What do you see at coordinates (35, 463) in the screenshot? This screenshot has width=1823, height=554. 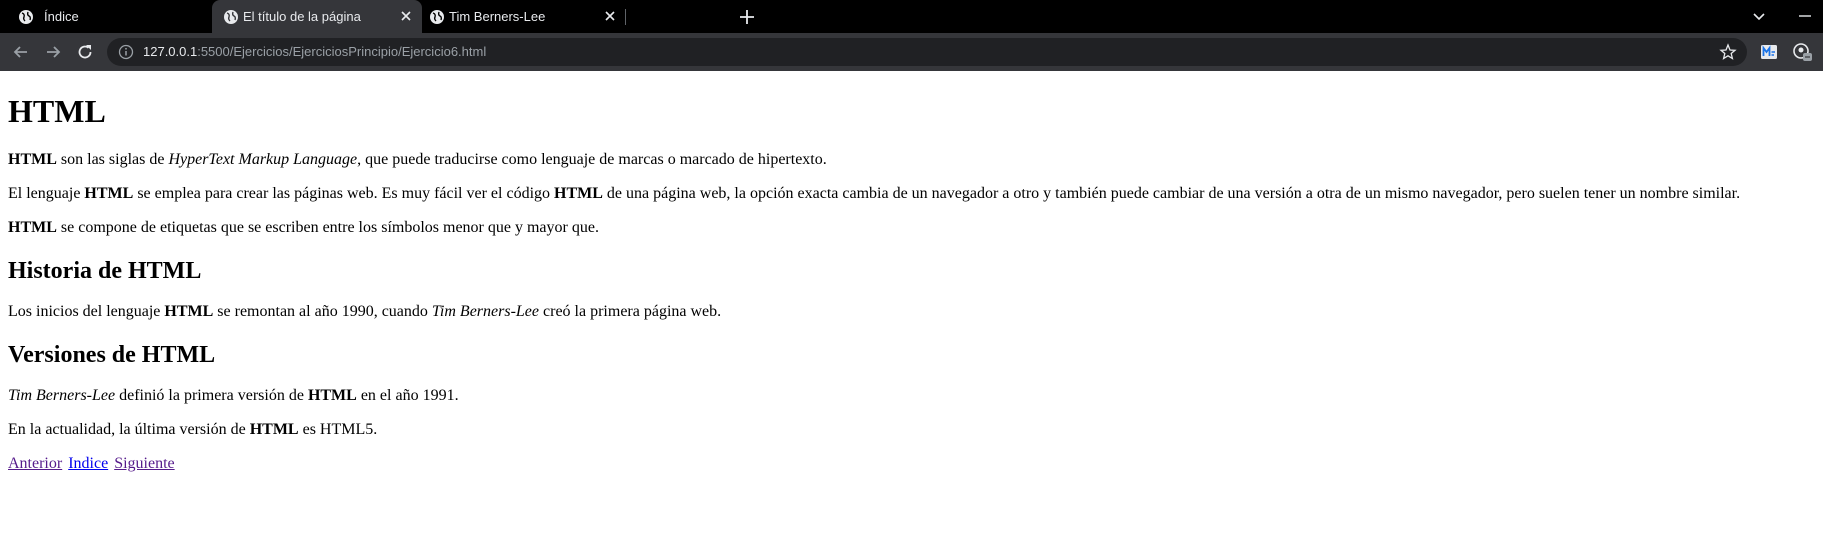 I see `previous-link: Anterior` at bounding box center [35, 463].